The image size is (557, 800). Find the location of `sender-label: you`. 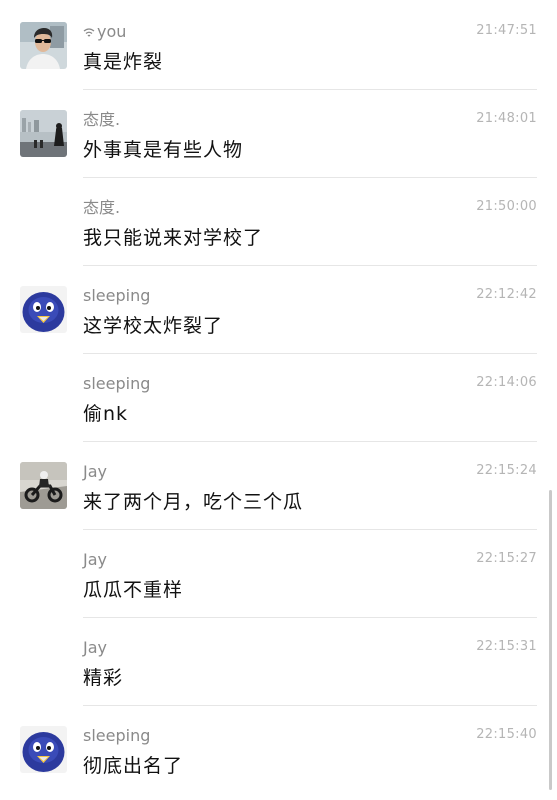

sender-label: you is located at coordinates (112, 31).